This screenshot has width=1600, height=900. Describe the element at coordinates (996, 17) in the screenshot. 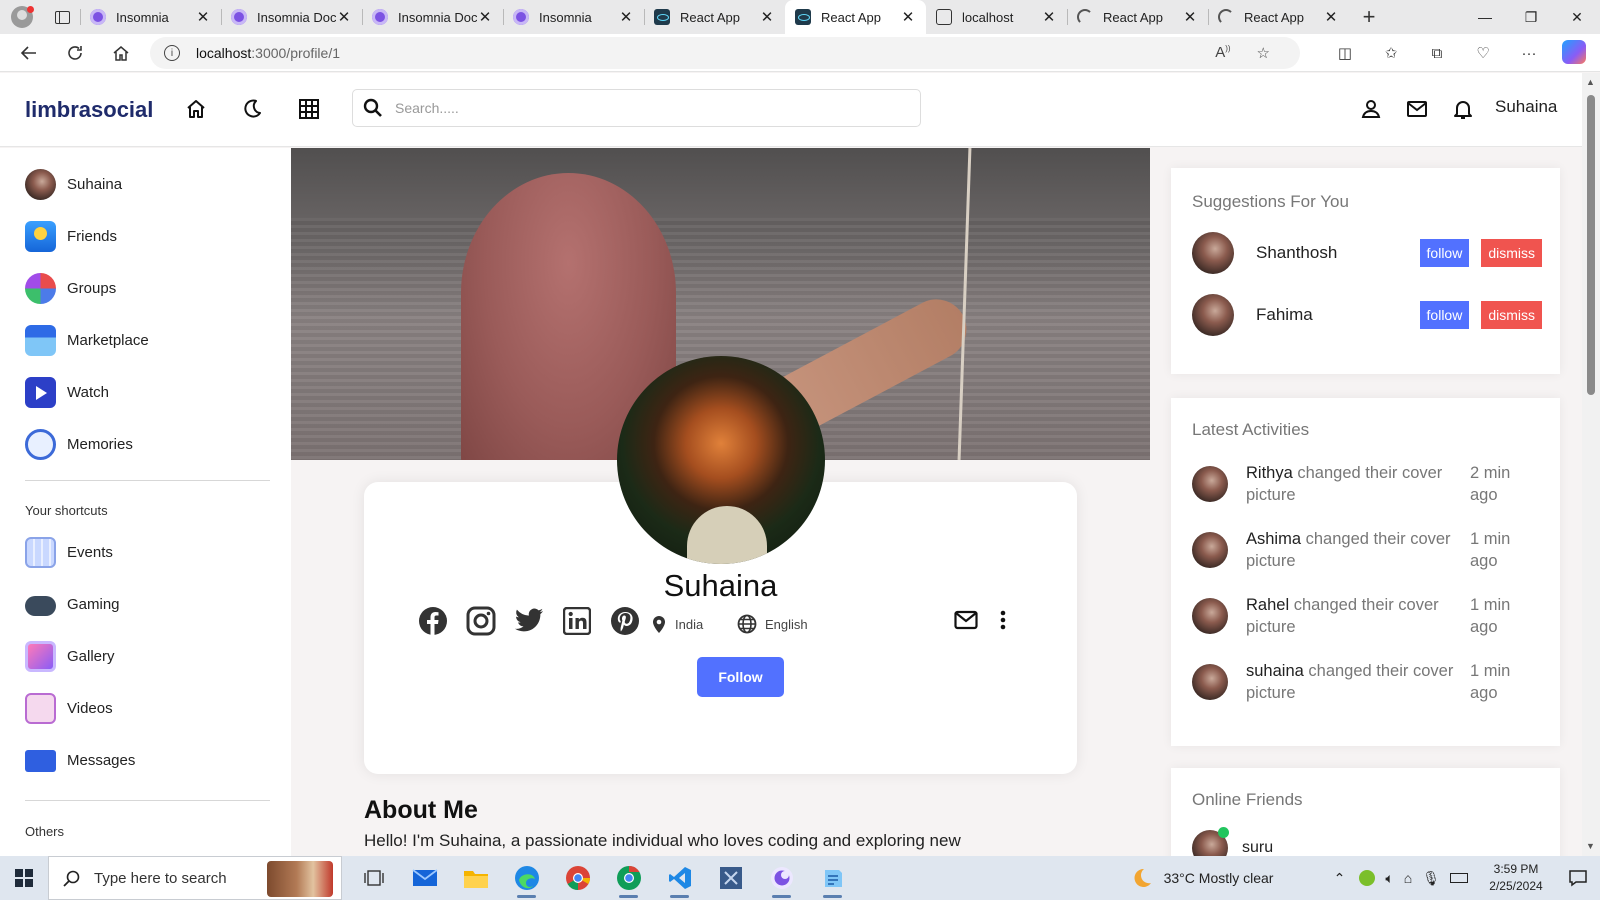

I see `browser-tab: localhost ✕` at that location.